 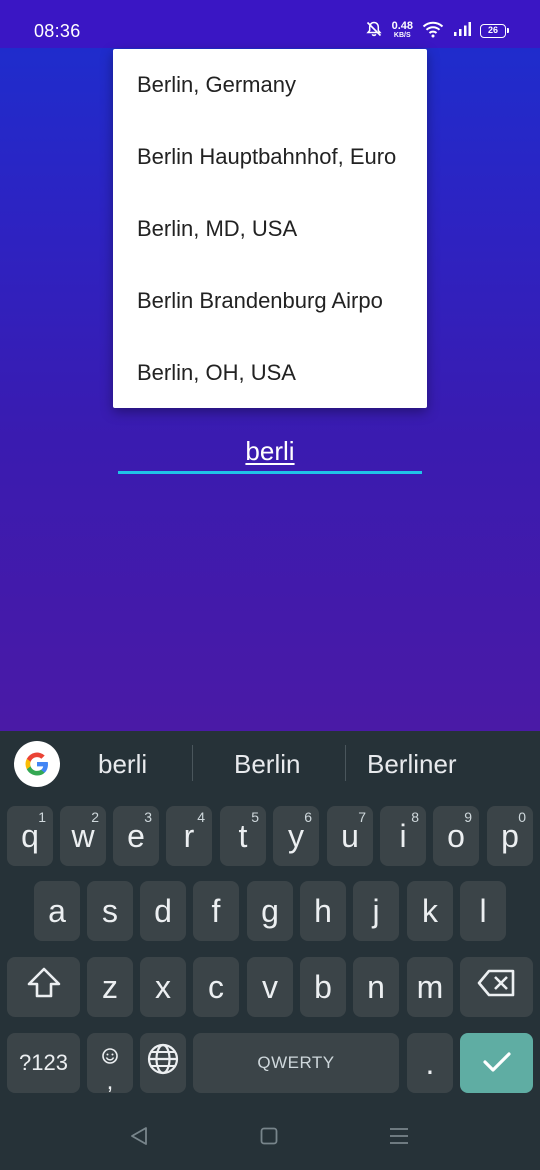 I want to click on key-v: v, so click(x=270, y=987).